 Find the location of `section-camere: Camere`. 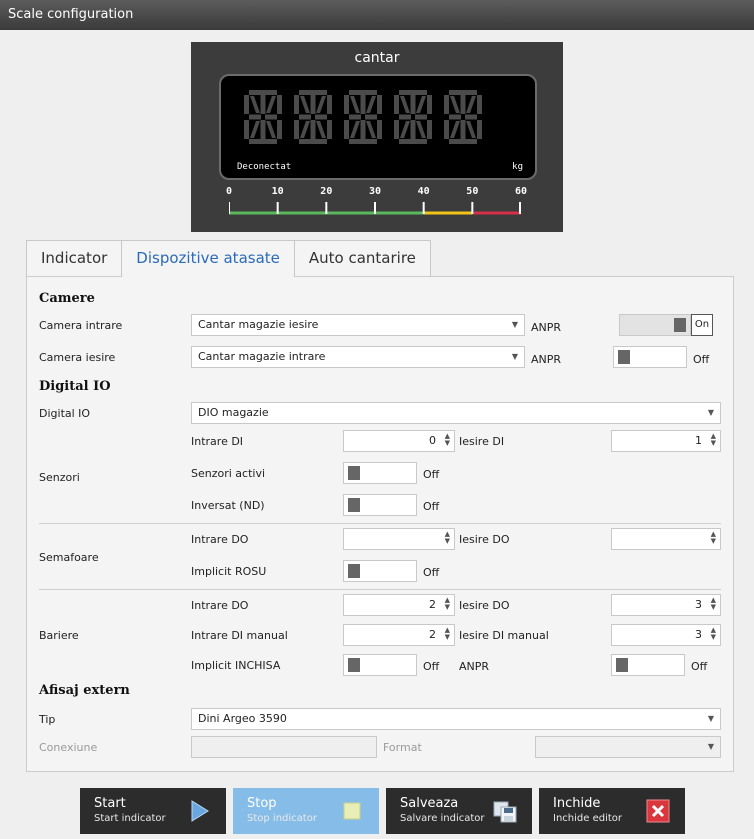

section-camere: Camere is located at coordinates (67, 298).